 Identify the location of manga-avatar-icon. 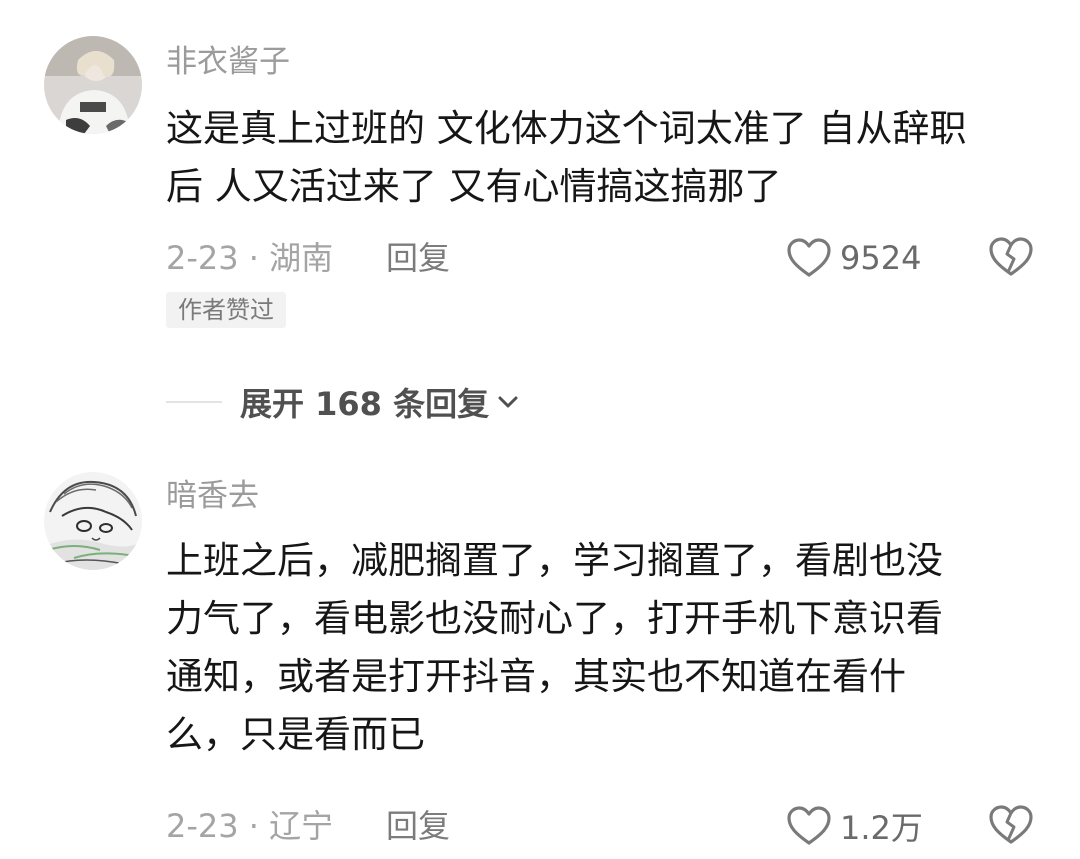
(93, 521).